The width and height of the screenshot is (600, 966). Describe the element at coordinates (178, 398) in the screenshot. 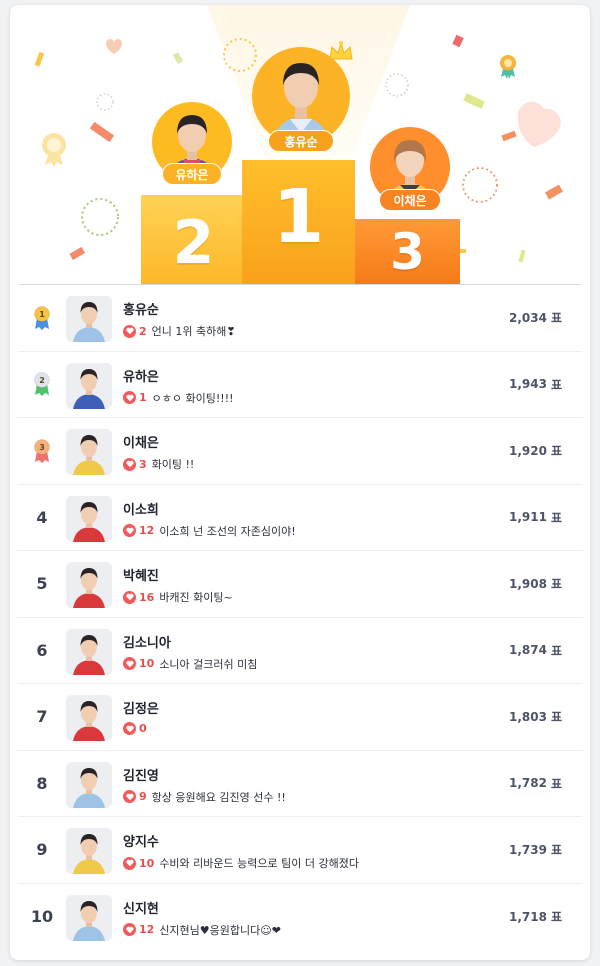

I see `cheer-info: 1 ㅇㅎㅇ 화이팅!!!!` at that location.